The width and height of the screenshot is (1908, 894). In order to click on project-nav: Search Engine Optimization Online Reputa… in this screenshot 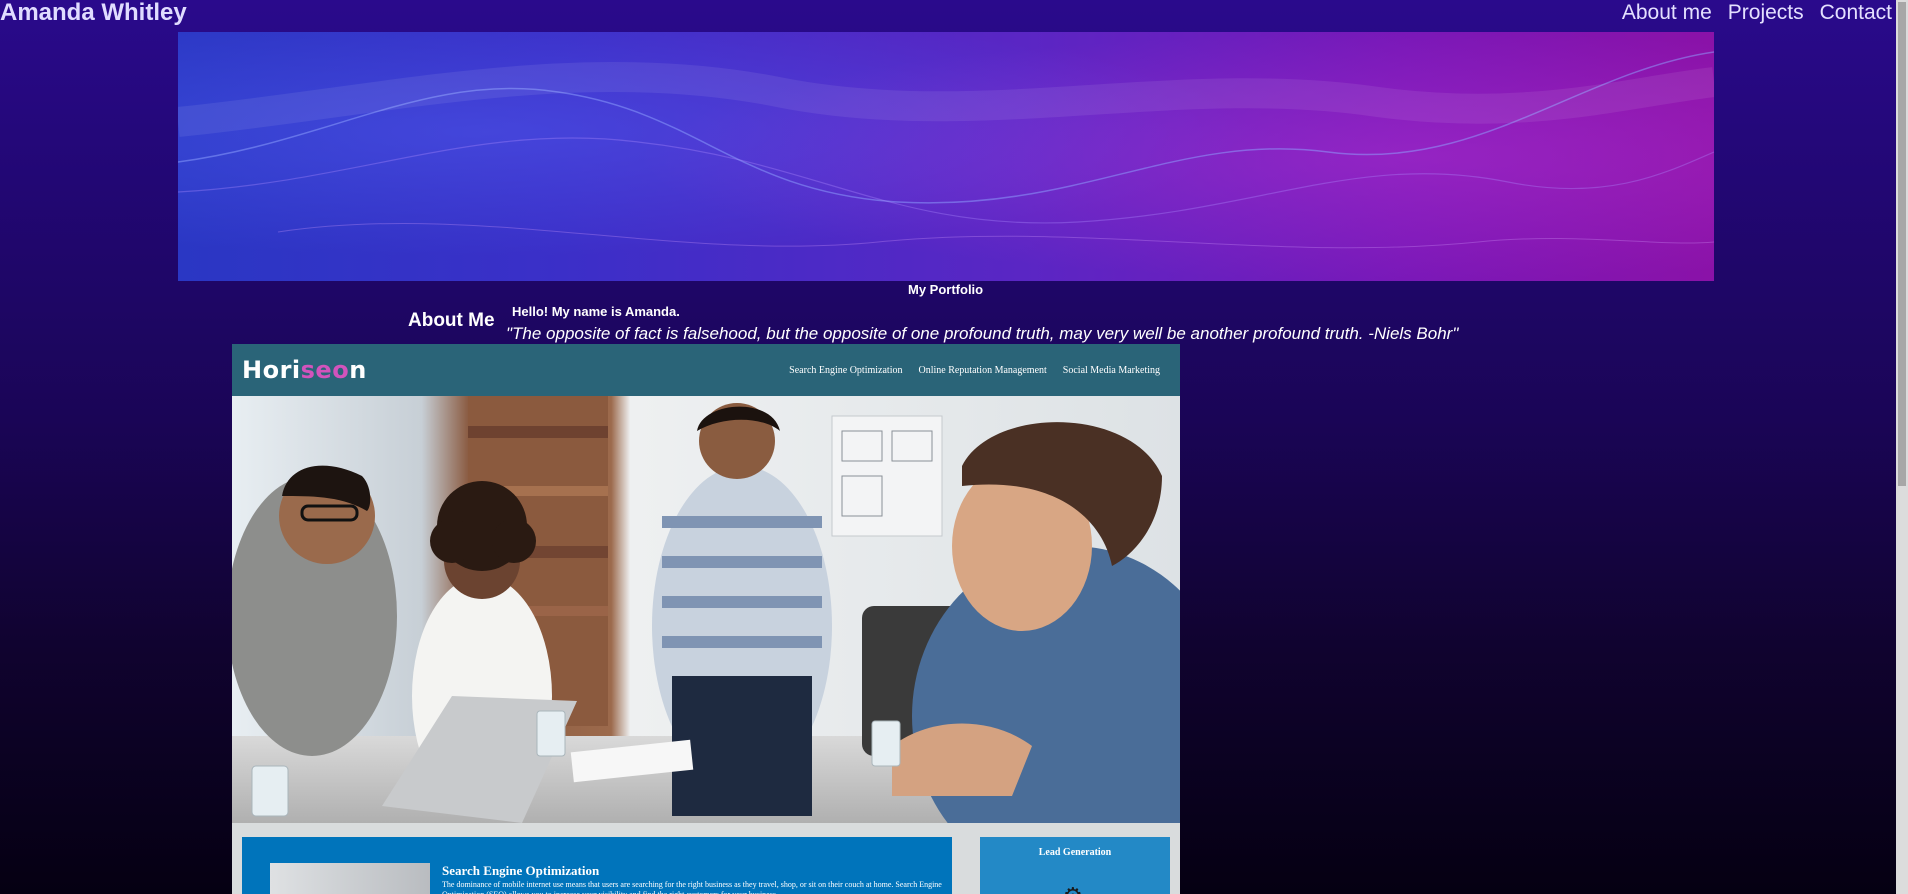, I will do `click(974, 370)`.